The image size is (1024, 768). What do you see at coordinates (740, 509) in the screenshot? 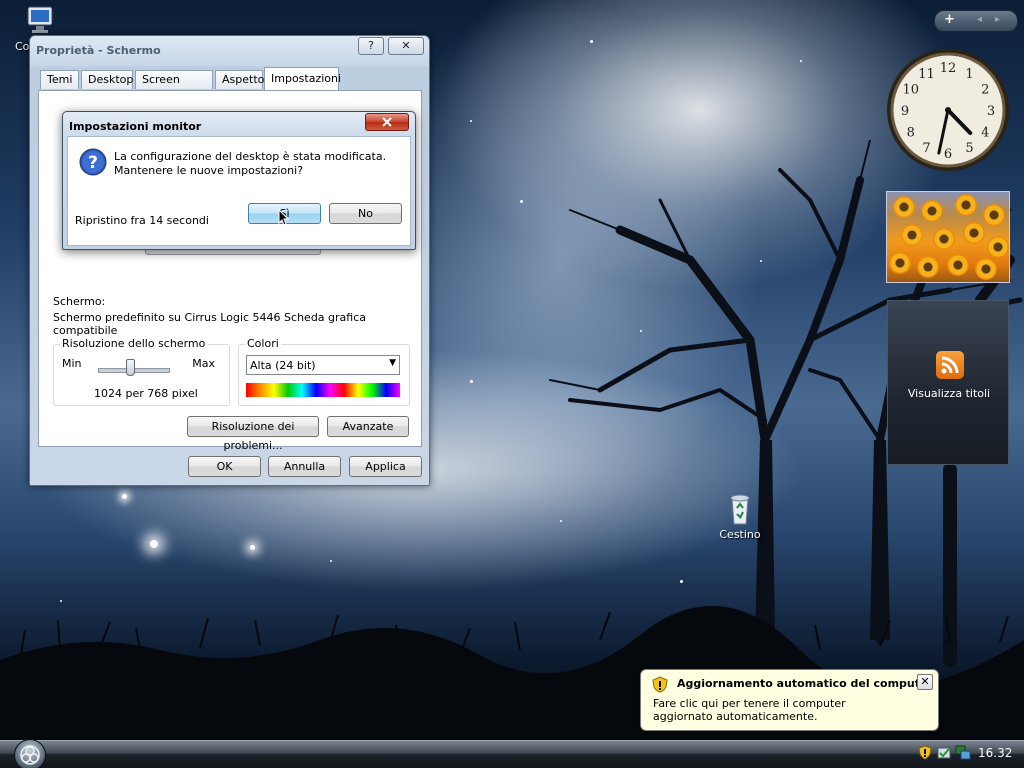
I see `recycle-bin-icon` at bounding box center [740, 509].